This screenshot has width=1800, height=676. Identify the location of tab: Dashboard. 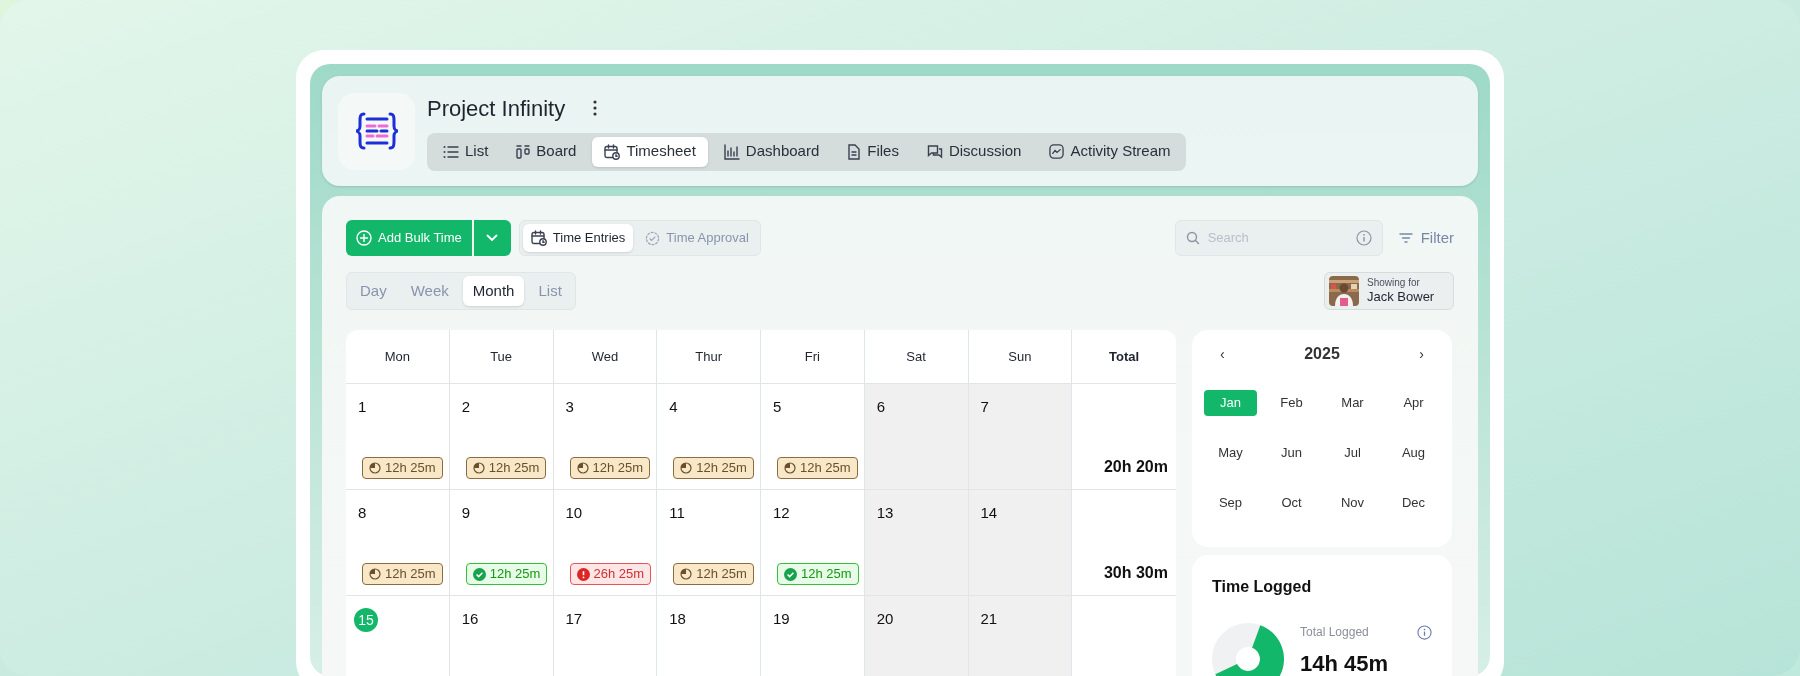
(771, 151).